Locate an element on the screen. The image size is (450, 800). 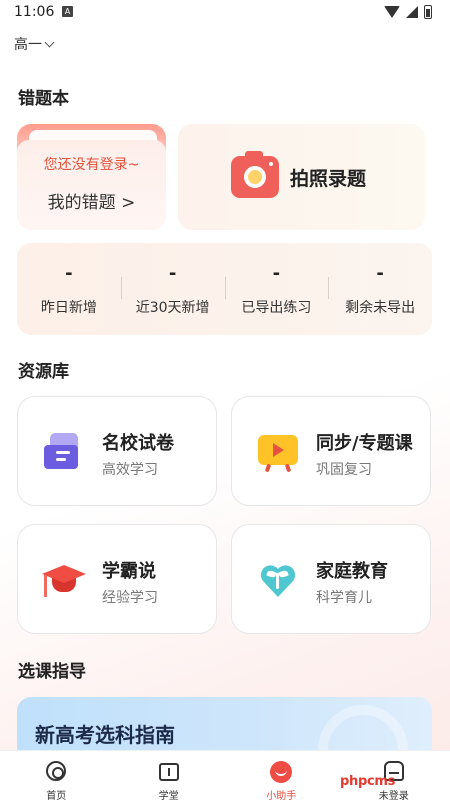
status-bar: 11:06 A is located at coordinates (225, 13).